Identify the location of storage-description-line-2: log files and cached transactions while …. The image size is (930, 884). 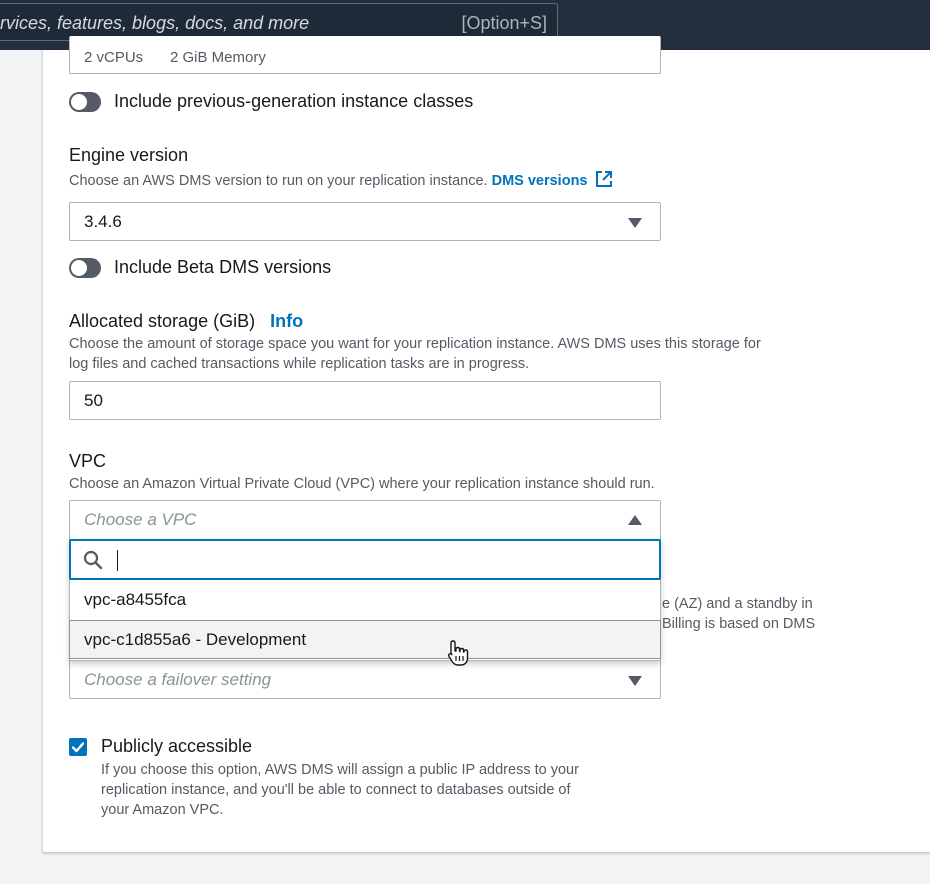
(299, 364).